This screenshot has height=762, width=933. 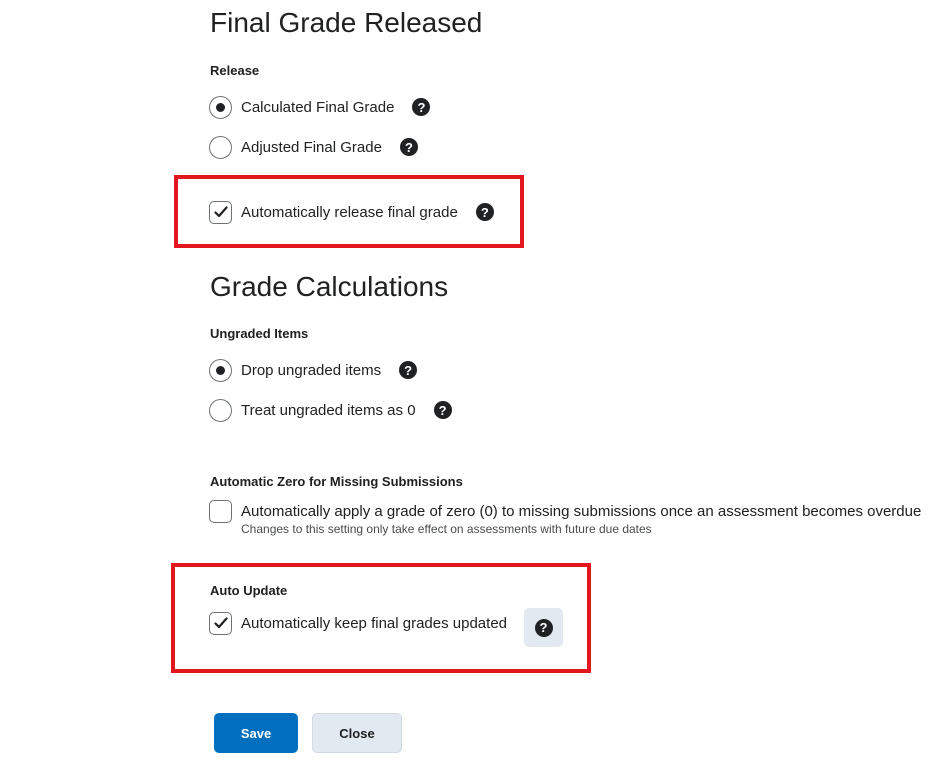 I want to click on checkbox-auto-keep-updated: Automatically keep final grades updated, so click(x=358, y=623).